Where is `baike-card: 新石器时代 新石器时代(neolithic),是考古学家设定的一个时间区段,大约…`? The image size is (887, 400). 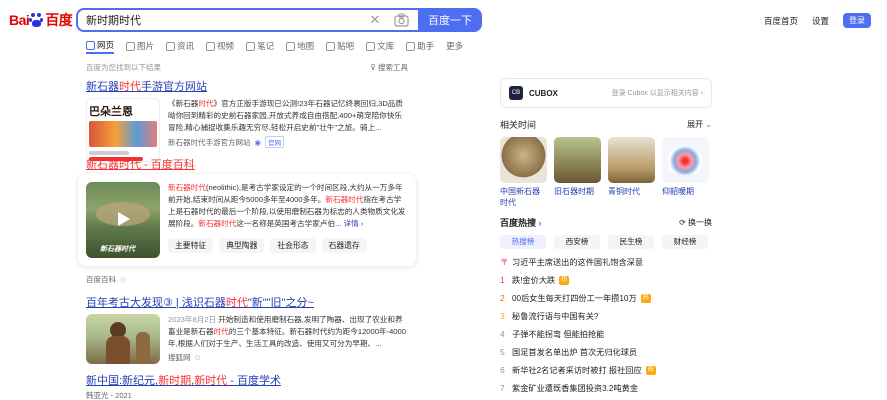 baike-card: 新石器时代 新石器时代(neolithic),是考古学家设定的一个时间区段,大约… is located at coordinates (247, 220).